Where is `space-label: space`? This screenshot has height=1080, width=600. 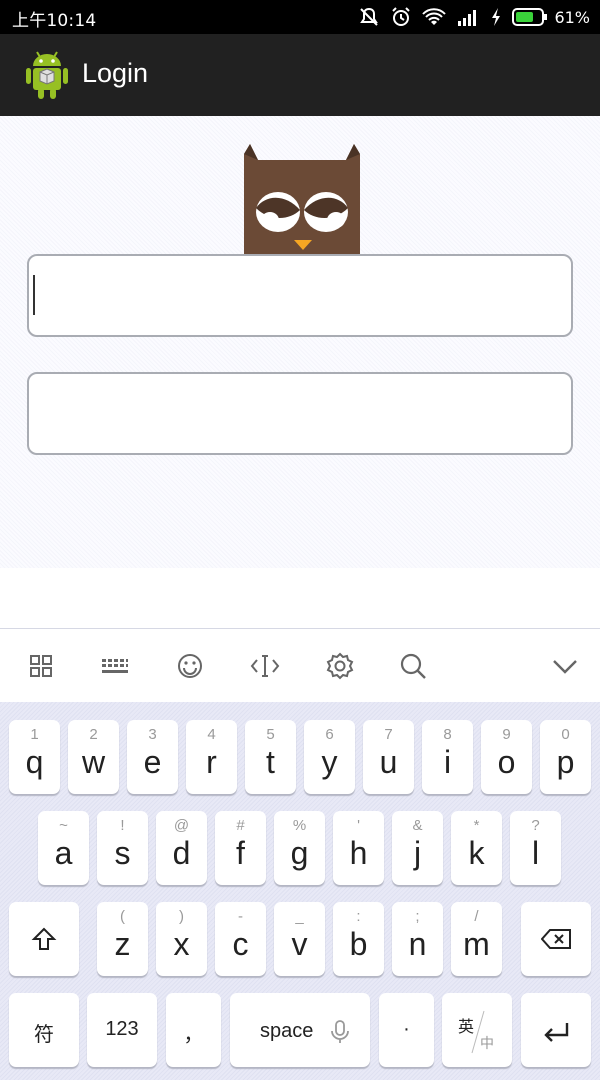 space-label: space is located at coordinates (287, 1031).